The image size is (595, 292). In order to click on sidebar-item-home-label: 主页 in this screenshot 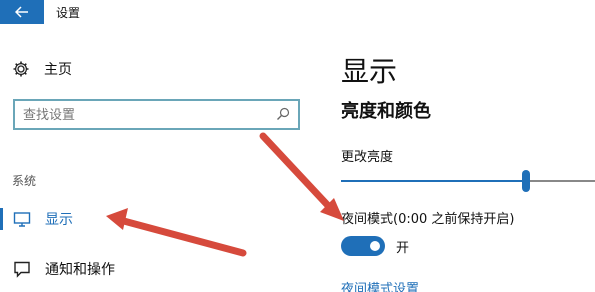, I will do `click(58, 70)`.